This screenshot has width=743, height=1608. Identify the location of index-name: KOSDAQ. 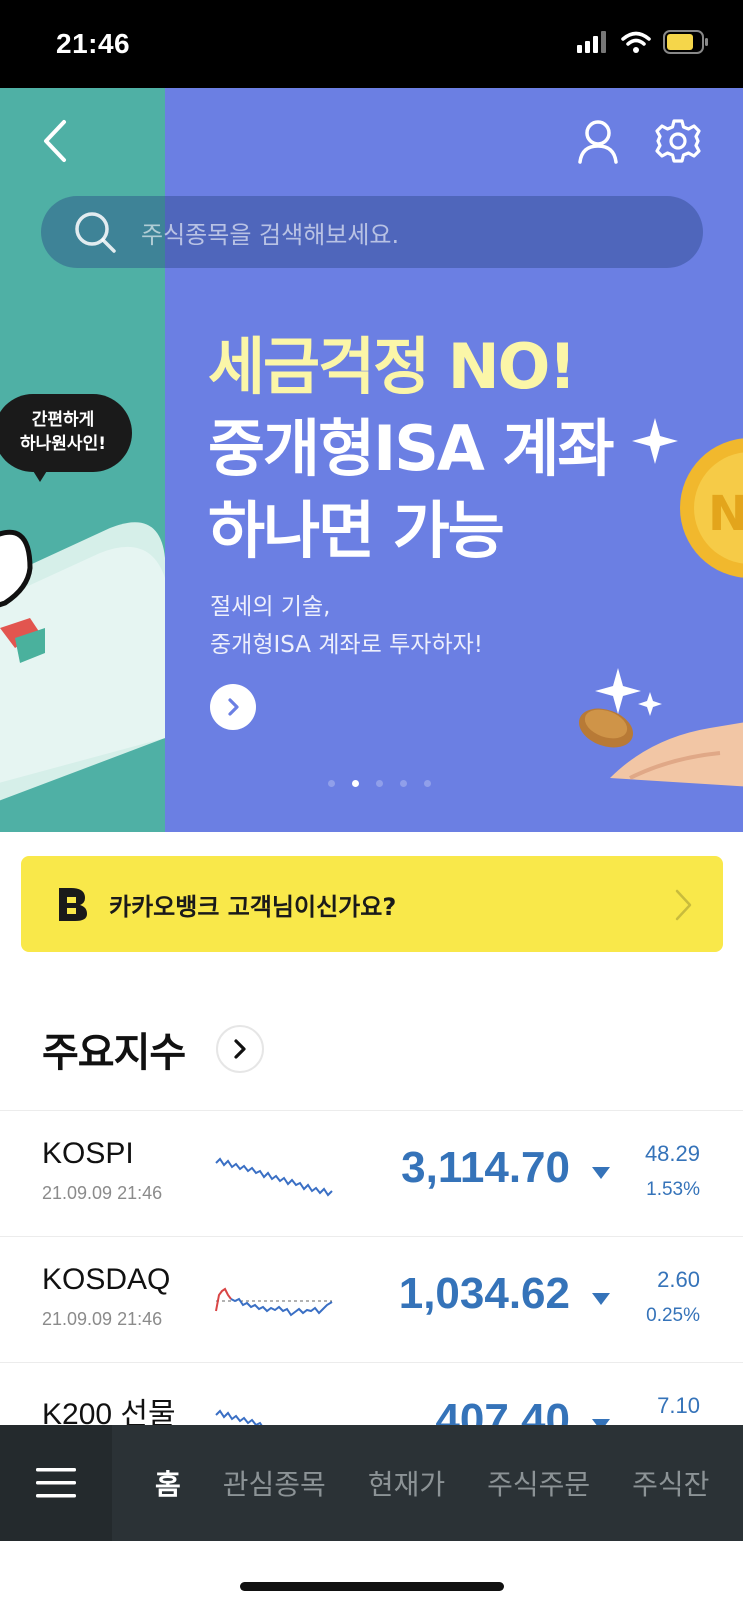
(106, 1279).